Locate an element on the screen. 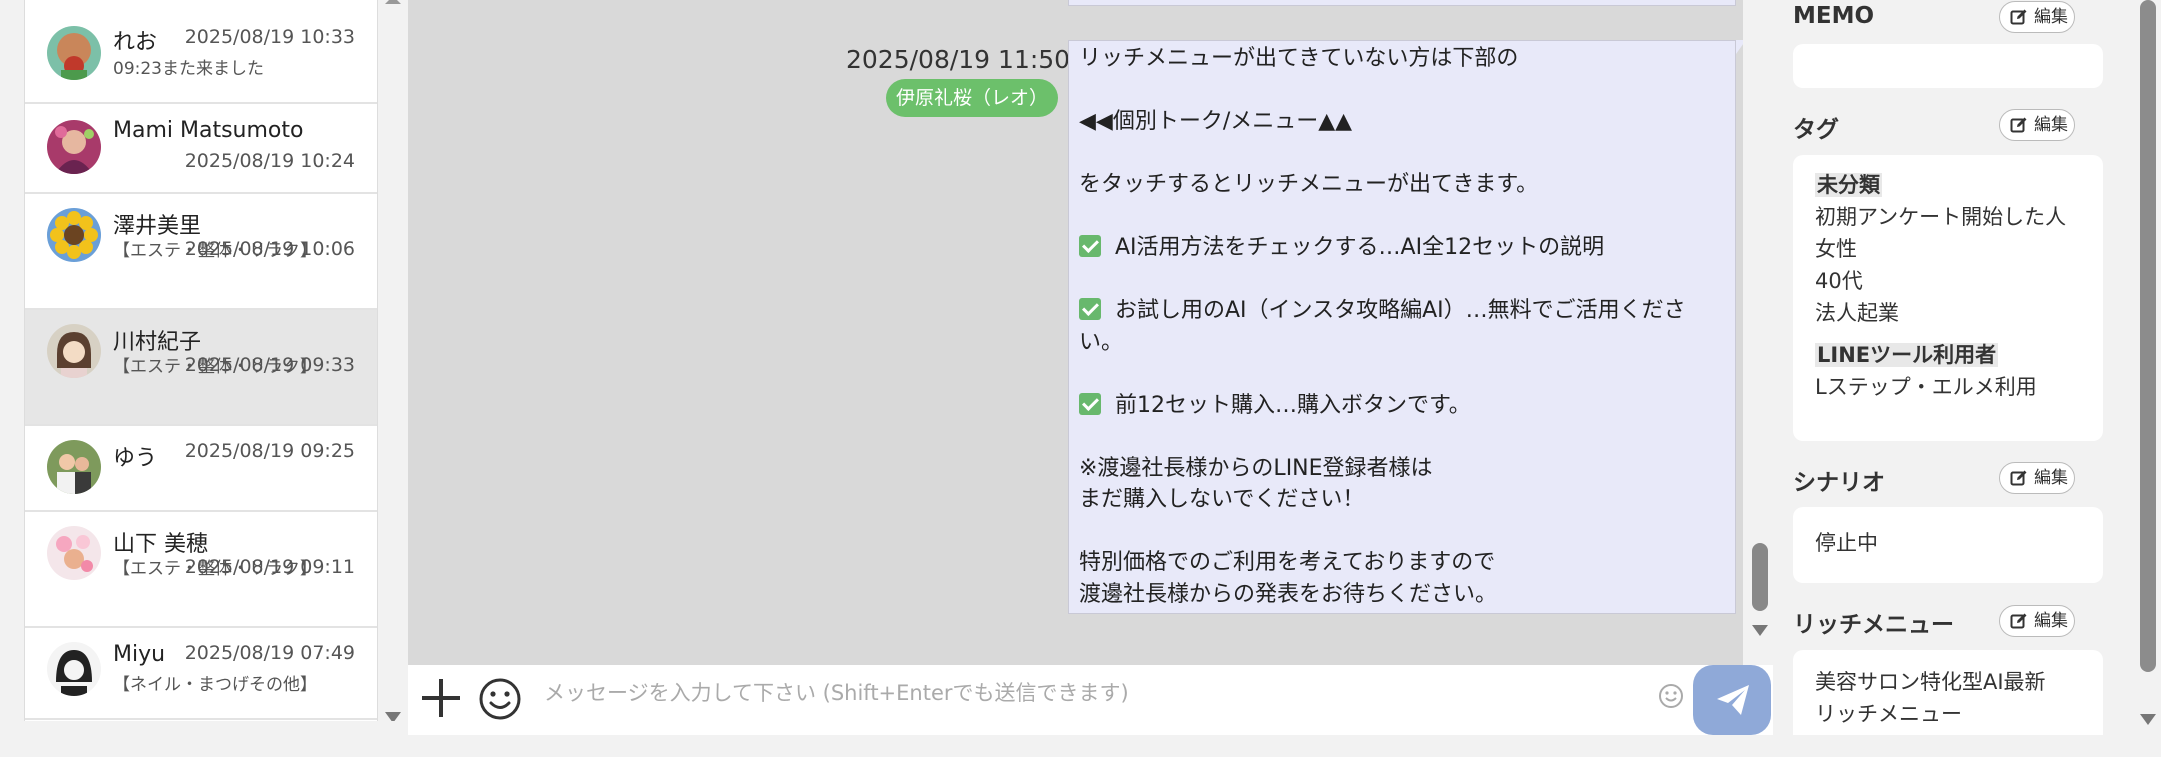 Image resolution: width=2161 pixels, height=757 pixels. scenario-edit-button: 編集 is located at coordinates (2037, 478).